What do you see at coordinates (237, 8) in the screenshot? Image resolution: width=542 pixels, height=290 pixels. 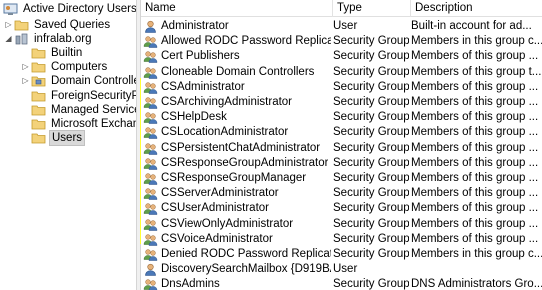 I see `column-header-name: Name` at bounding box center [237, 8].